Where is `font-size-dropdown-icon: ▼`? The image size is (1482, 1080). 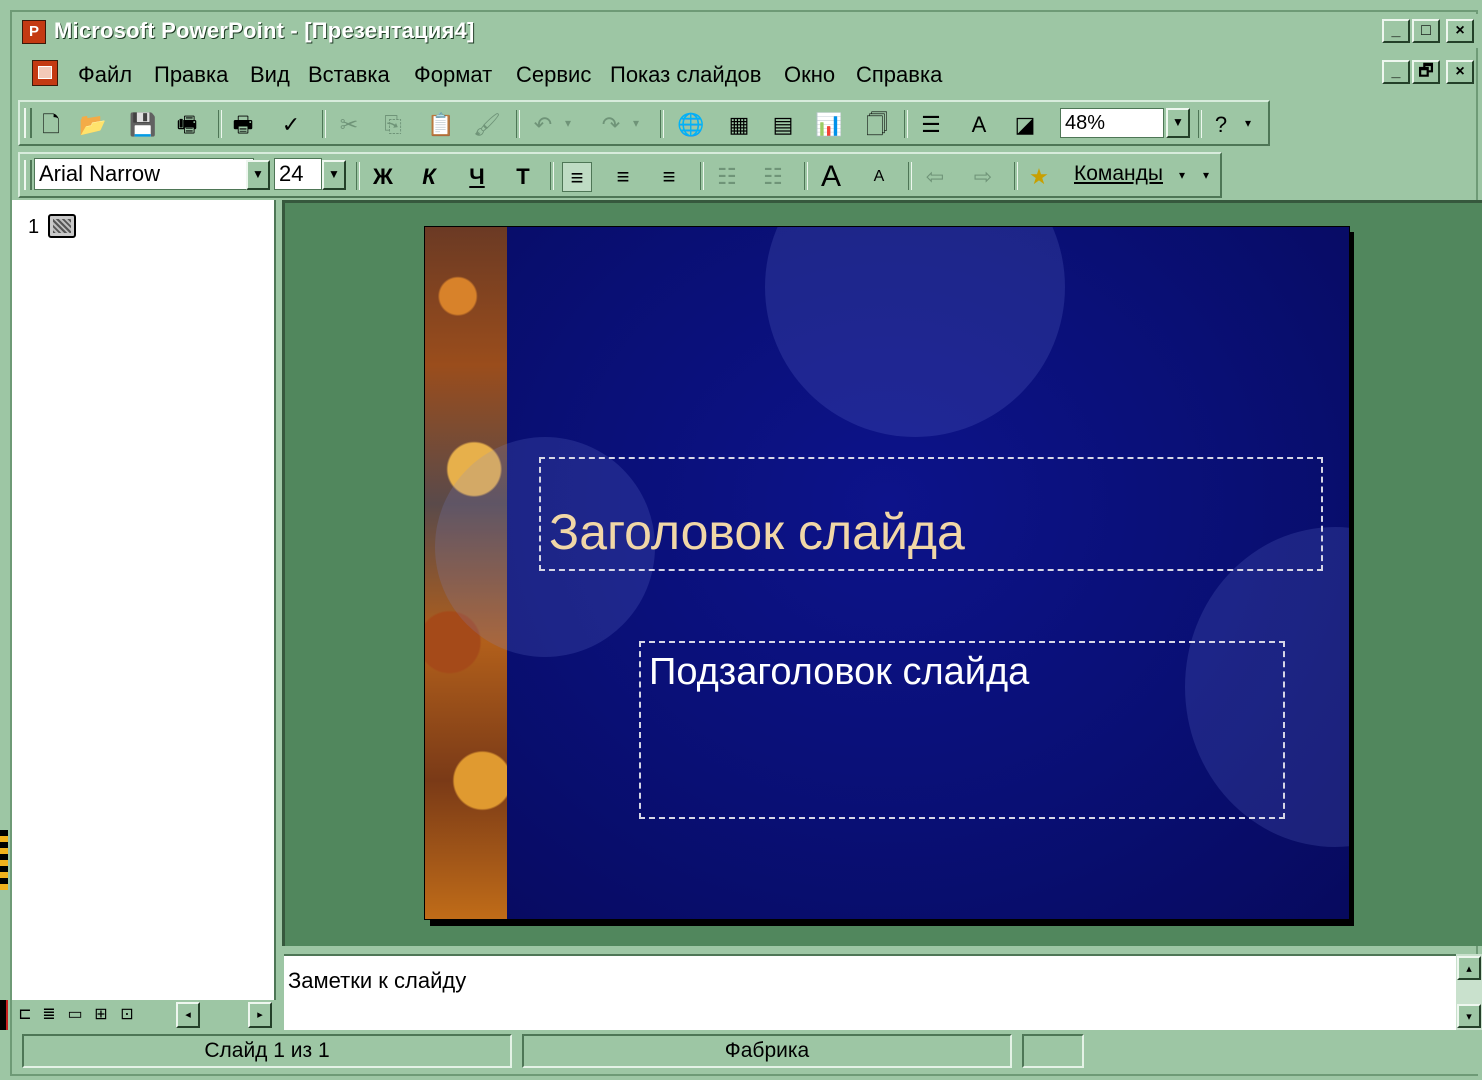
font-size-dropdown-icon: ▼ is located at coordinates (334, 175).